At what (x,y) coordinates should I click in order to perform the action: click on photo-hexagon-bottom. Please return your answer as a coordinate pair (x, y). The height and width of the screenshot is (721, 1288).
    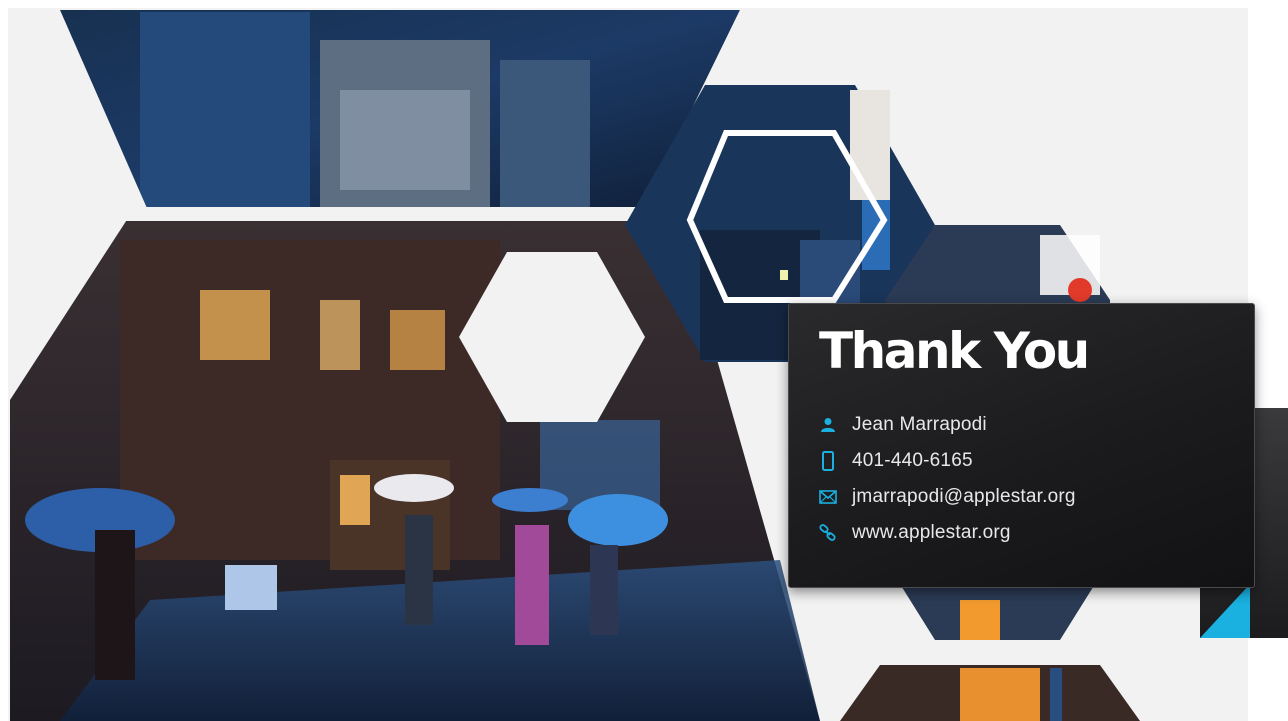
    Looking at the image, I should click on (990, 693).